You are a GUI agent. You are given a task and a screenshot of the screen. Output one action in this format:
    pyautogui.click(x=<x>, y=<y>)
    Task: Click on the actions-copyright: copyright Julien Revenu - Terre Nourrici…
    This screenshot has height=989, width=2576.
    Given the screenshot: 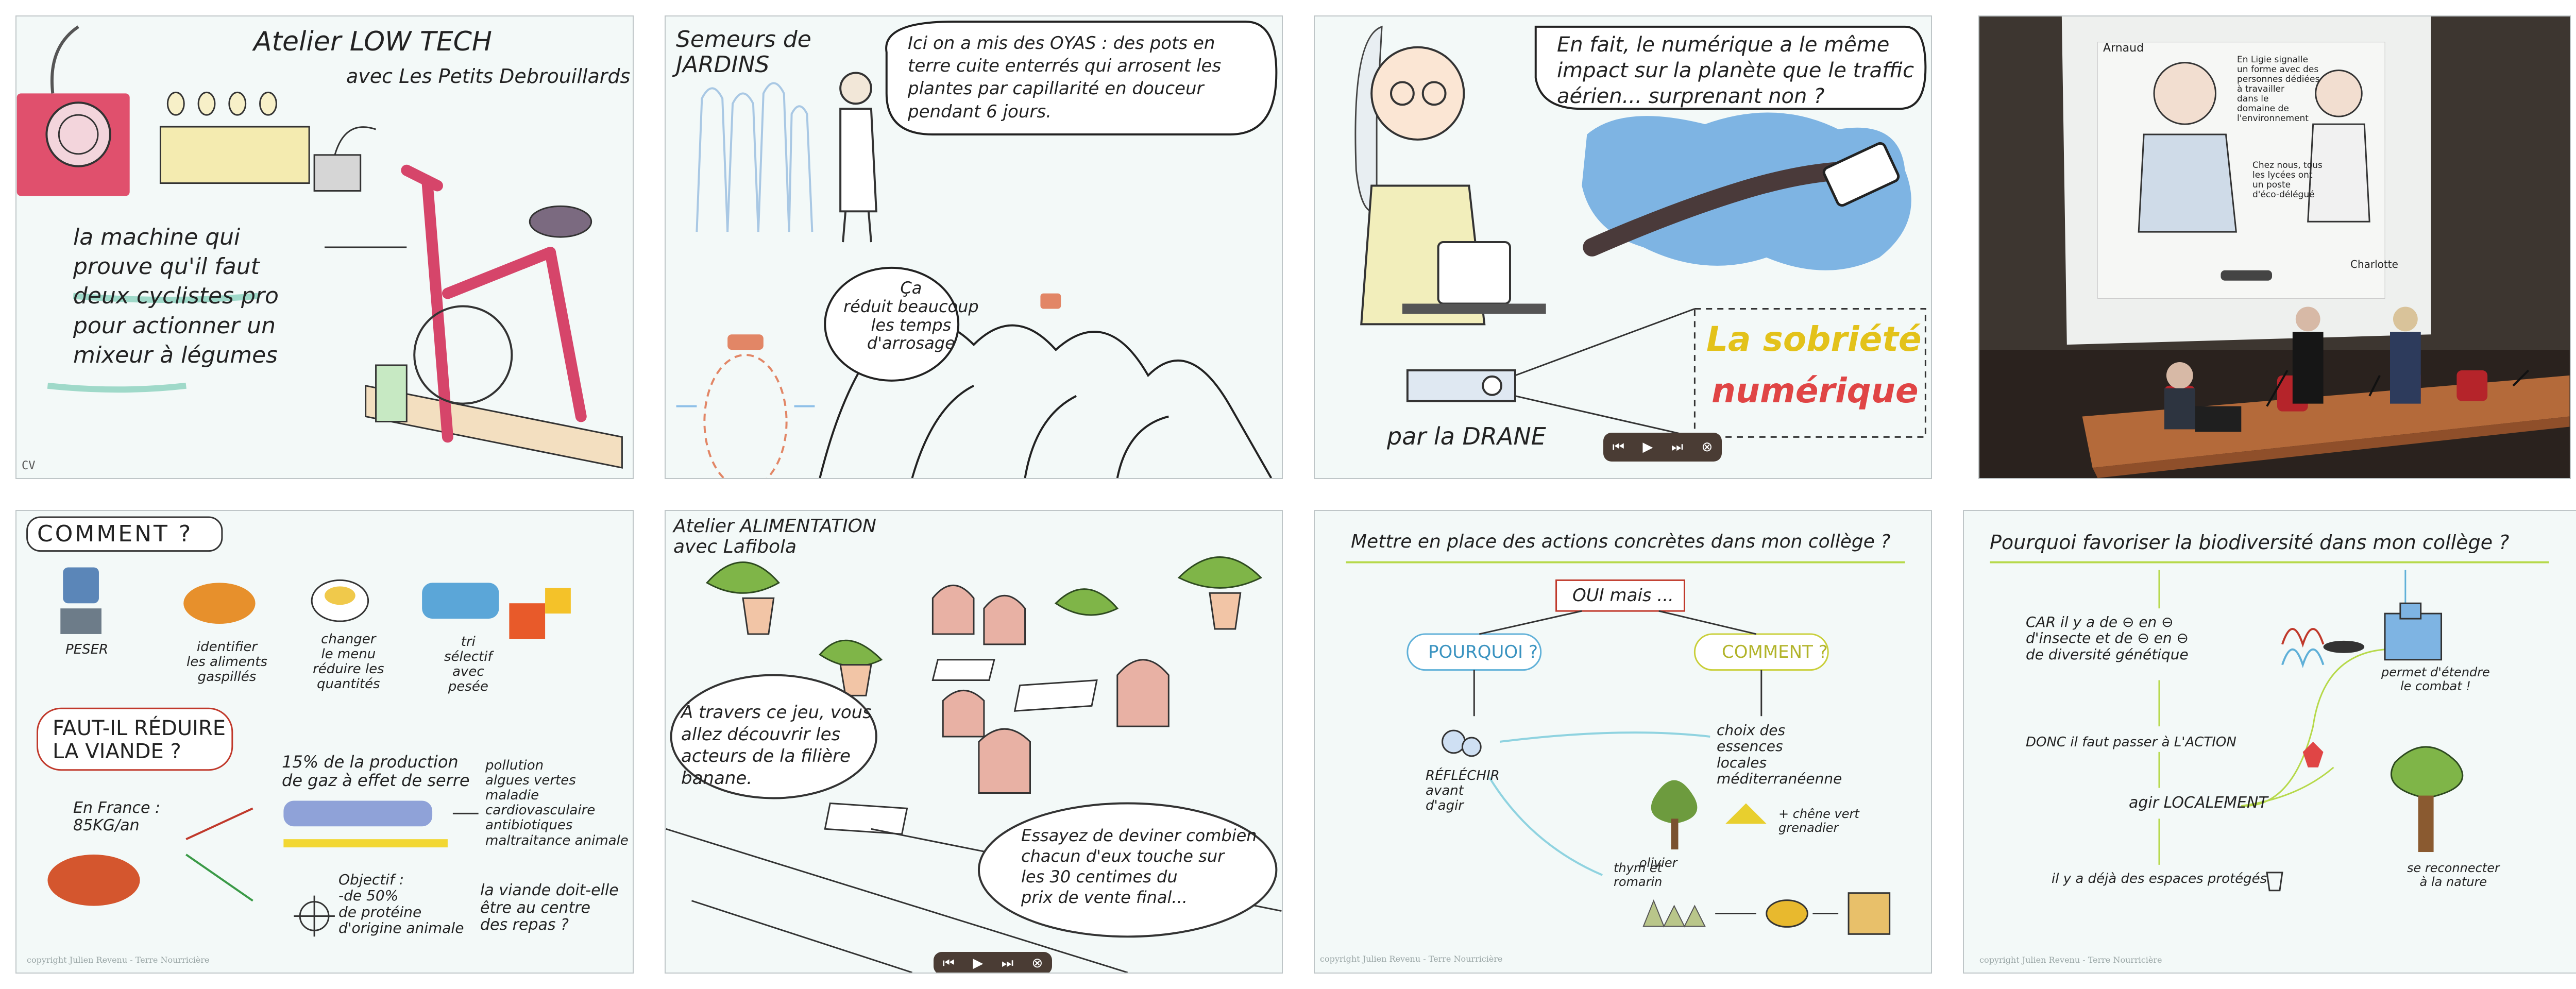 What is the action you would take?
    pyautogui.click(x=1411, y=959)
    